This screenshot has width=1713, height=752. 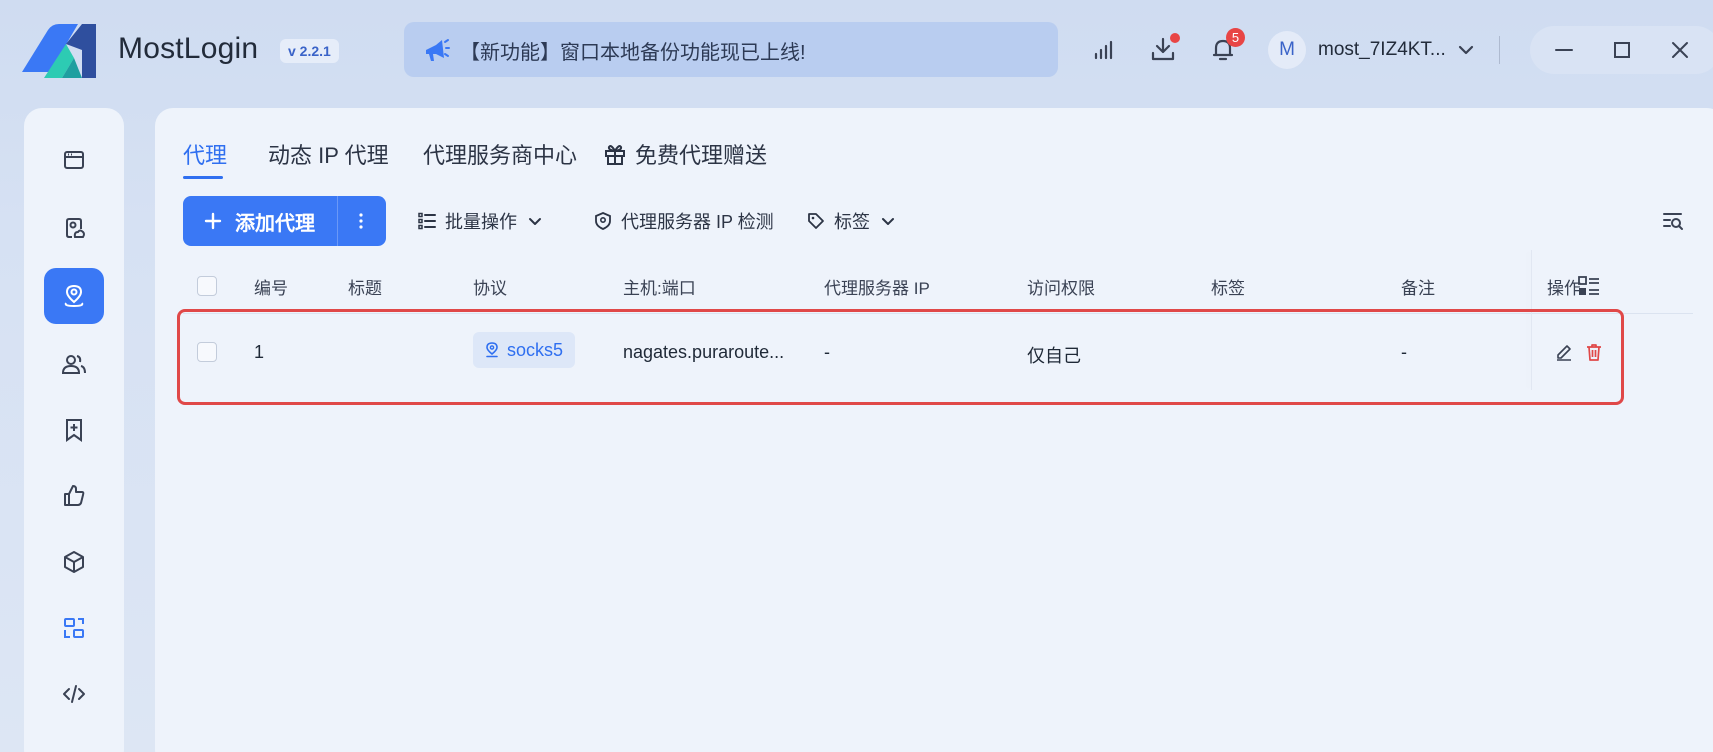 What do you see at coordinates (877, 288) in the screenshot?
I see `column-header: 代理服务器 IP` at bounding box center [877, 288].